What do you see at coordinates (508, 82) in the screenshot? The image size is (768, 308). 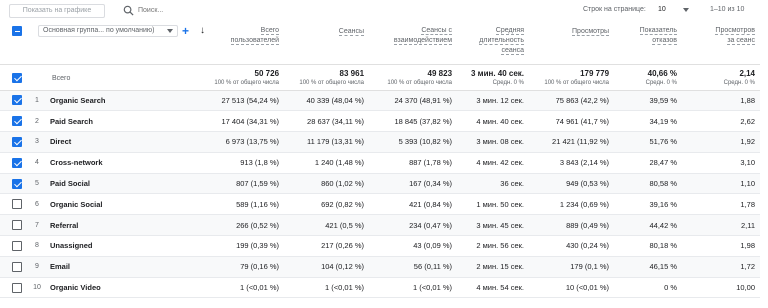 I see `total-duration-sub: Средн. 0 %` at bounding box center [508, 82].